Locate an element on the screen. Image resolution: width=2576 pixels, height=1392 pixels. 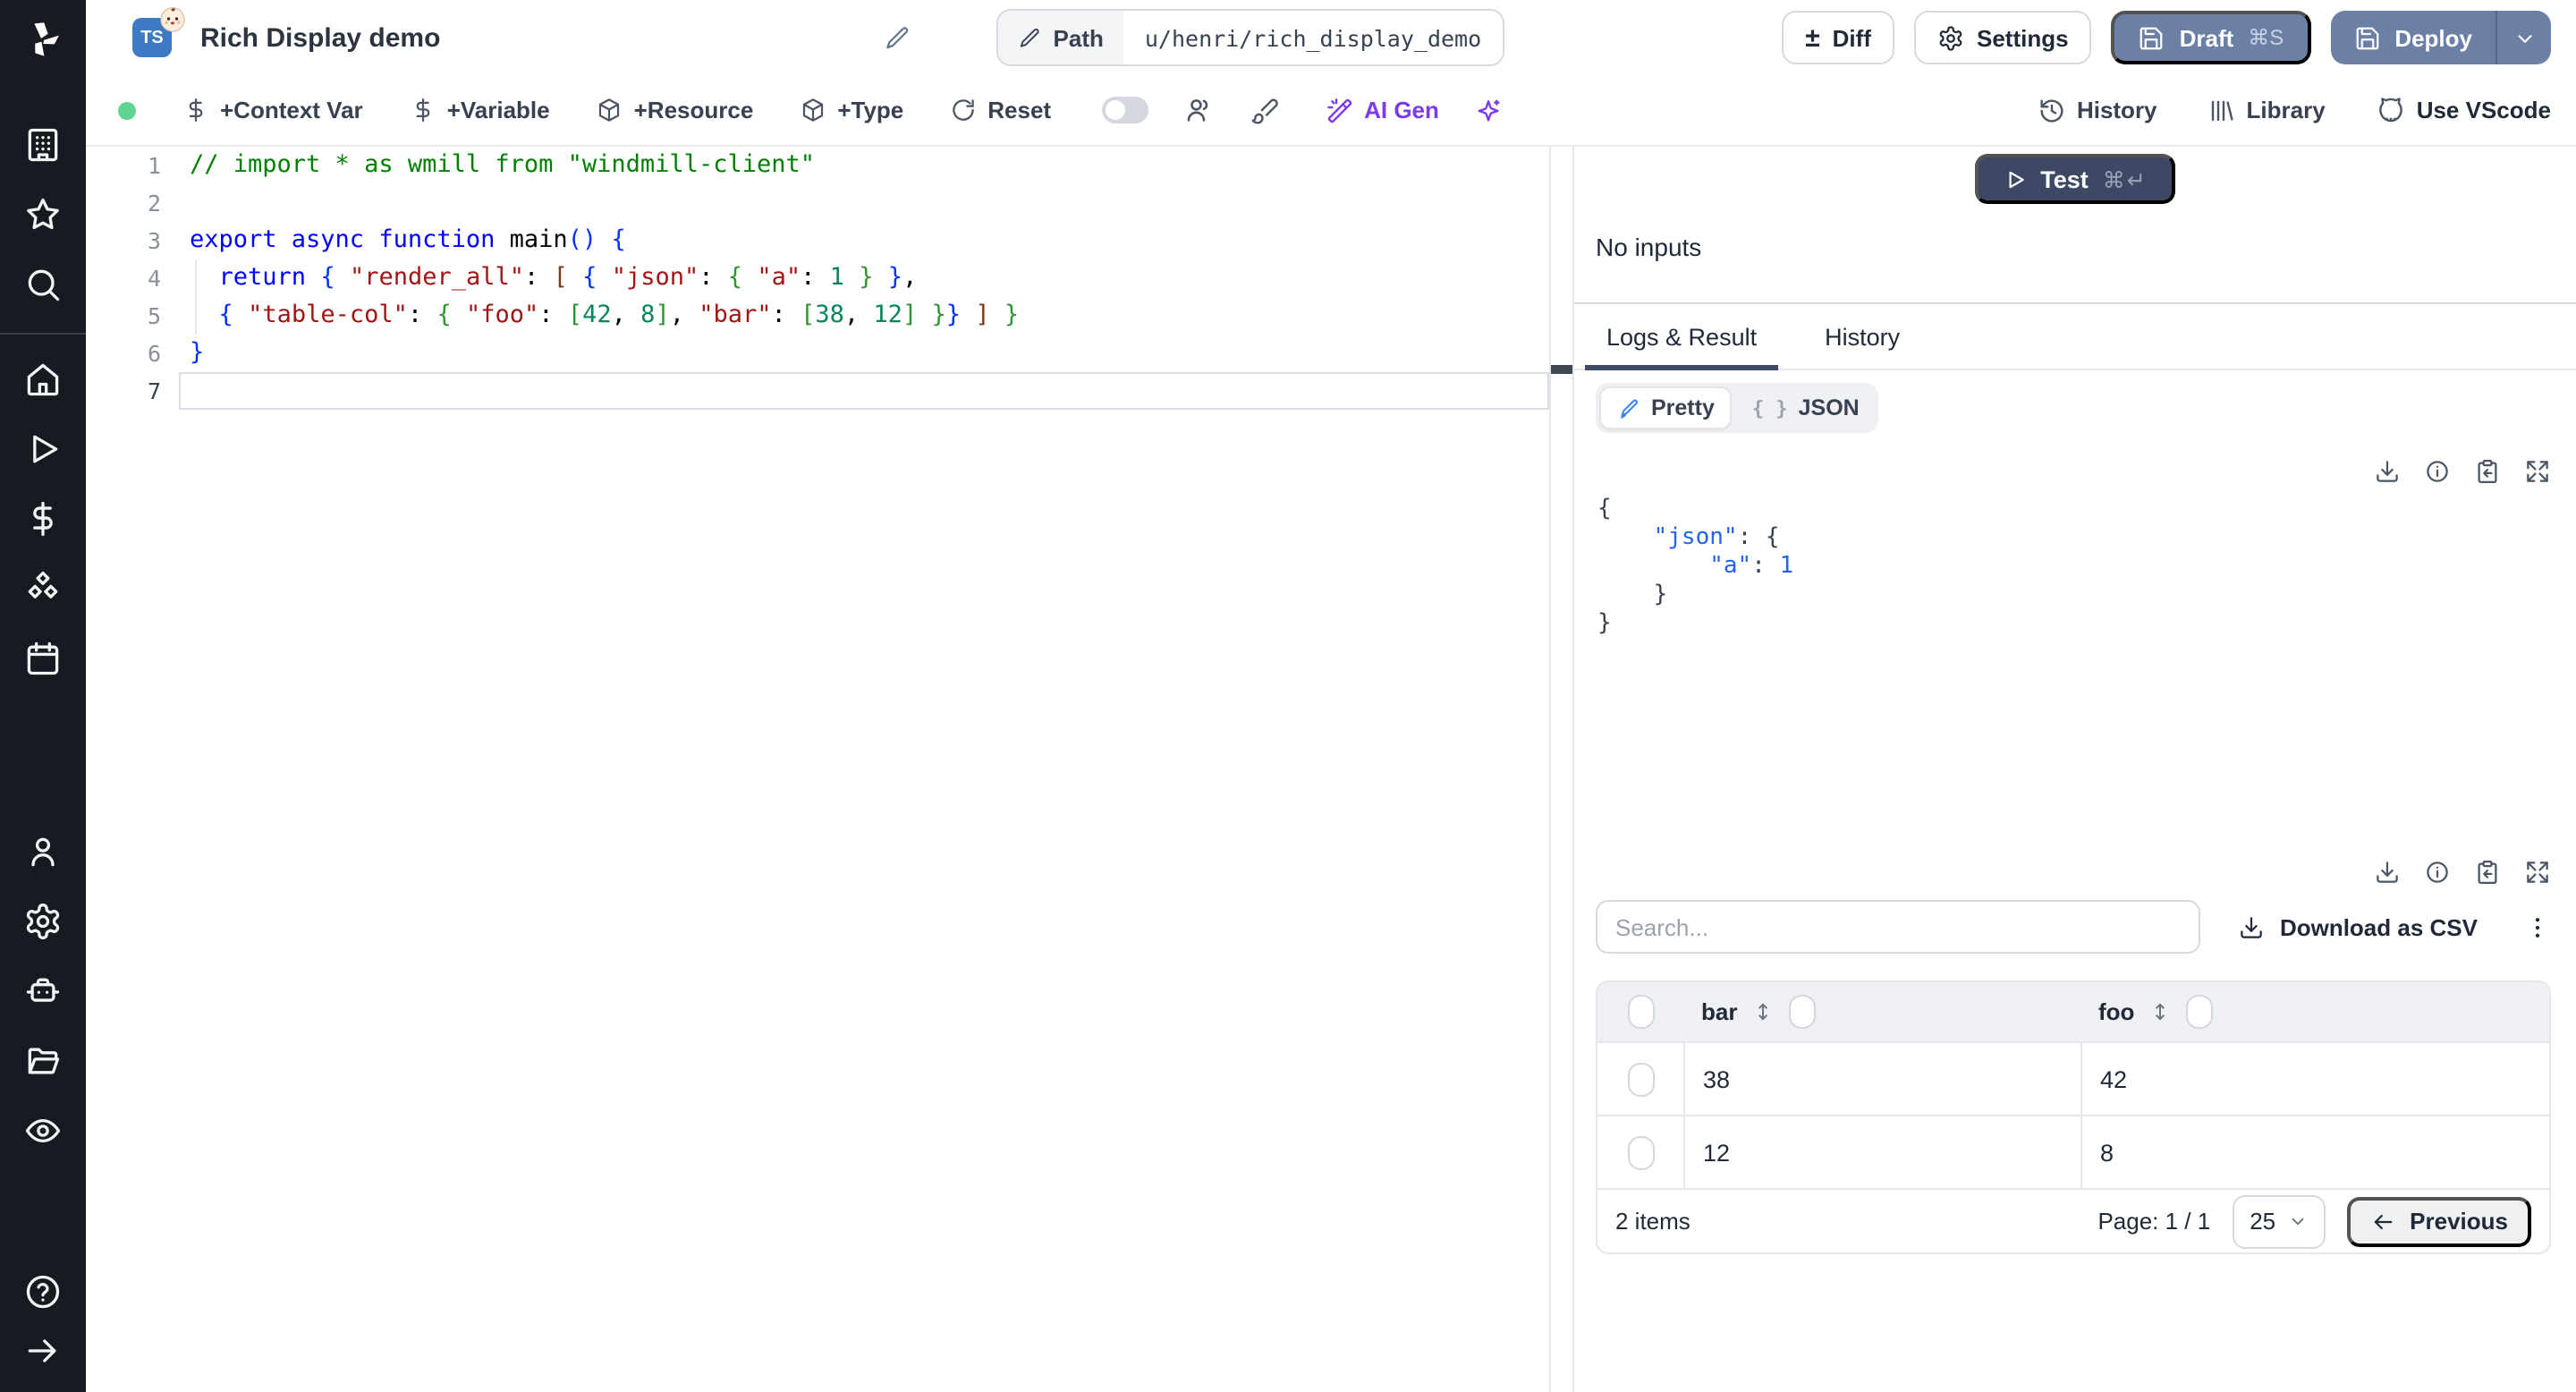
code-line: 6} is located at coordinates (817, 353).